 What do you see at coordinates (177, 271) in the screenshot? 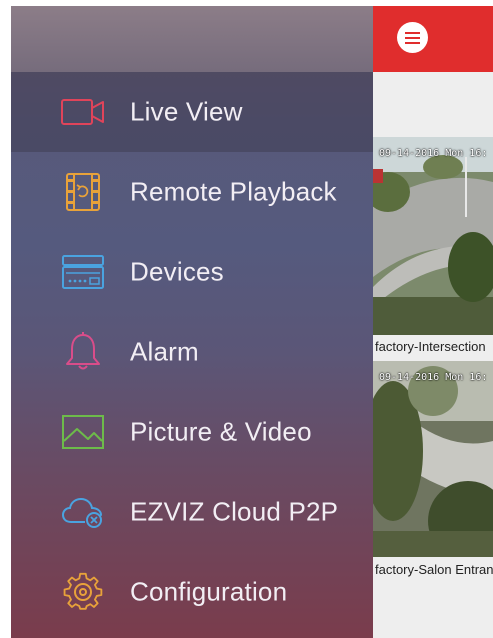
I see `menu-item-label: Devices` at bounding box center [177, 271].